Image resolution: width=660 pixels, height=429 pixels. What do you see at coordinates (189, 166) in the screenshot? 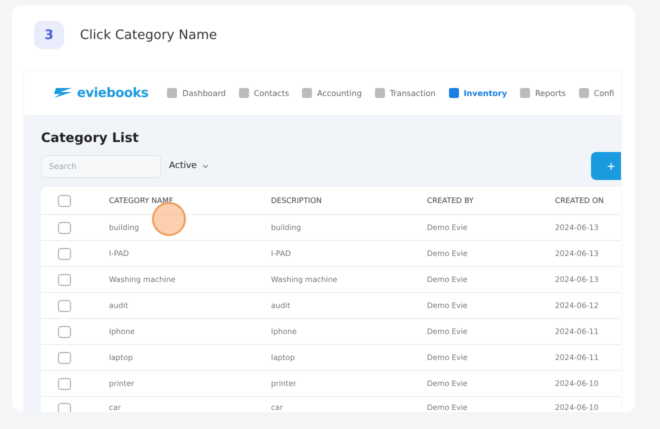
I see `status-dropdown: Active` at bounding box center [189, 166].